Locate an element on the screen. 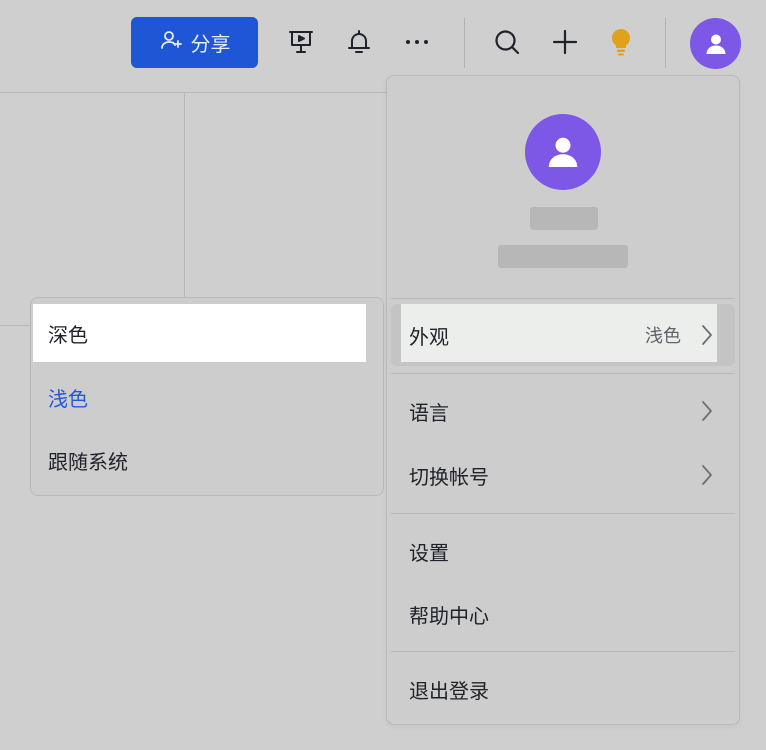 The width and height of the screenshot is (766, 750). theme-option-follow-system: 跟随系统 is located at coordinates (199, 460).